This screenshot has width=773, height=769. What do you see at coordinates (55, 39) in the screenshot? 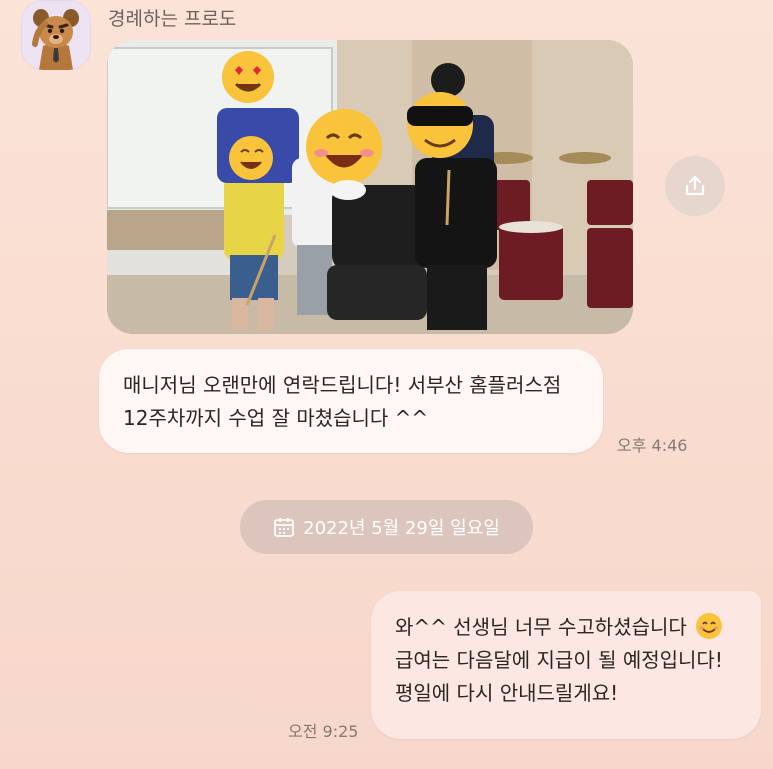
I see `dog-character-icon` at bounding box center [55, 39].